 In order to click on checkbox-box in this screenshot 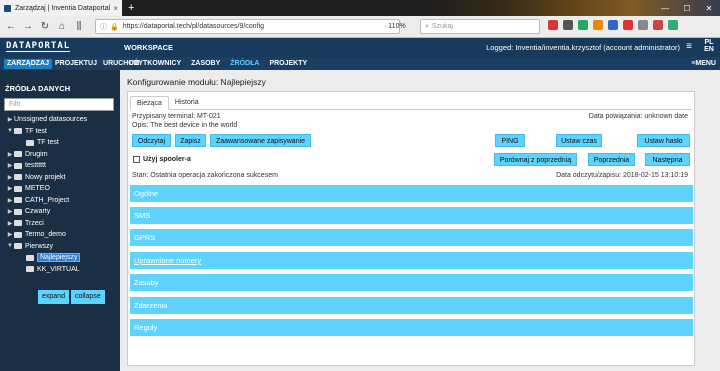, I will do `click(136, 159)`.